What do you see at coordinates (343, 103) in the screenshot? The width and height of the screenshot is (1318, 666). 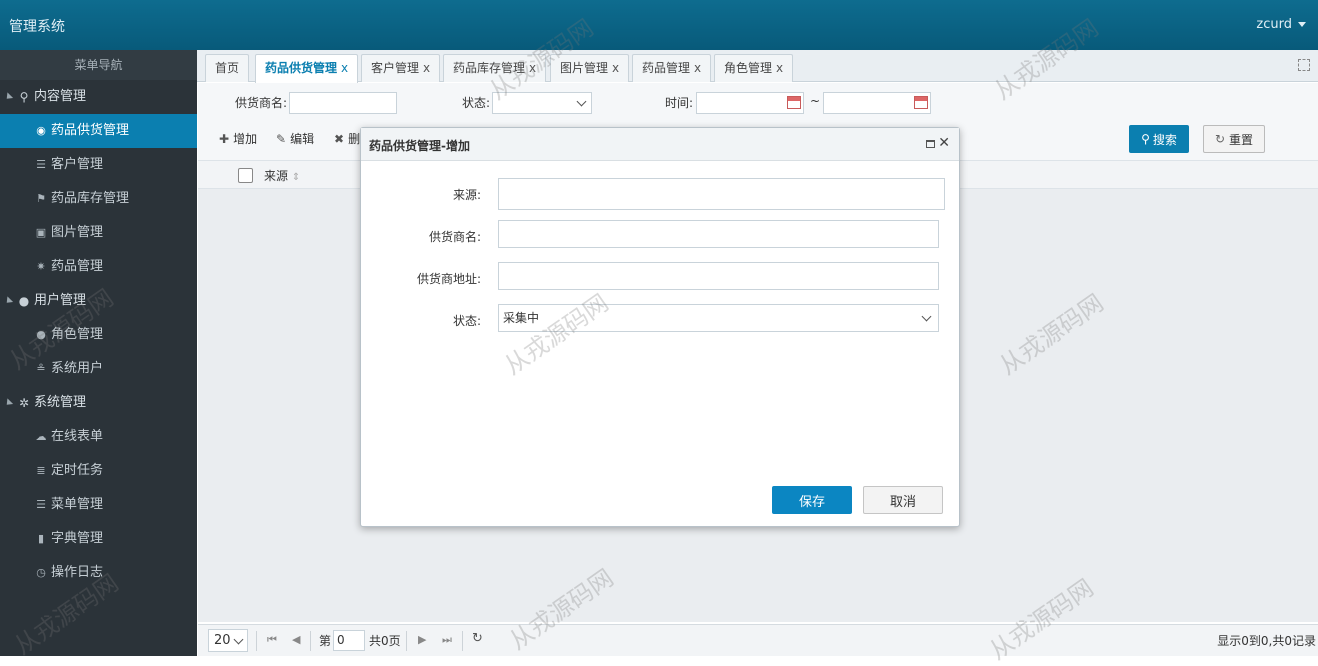 I see `supplier-filter-input` at bounding box center [343, 103].